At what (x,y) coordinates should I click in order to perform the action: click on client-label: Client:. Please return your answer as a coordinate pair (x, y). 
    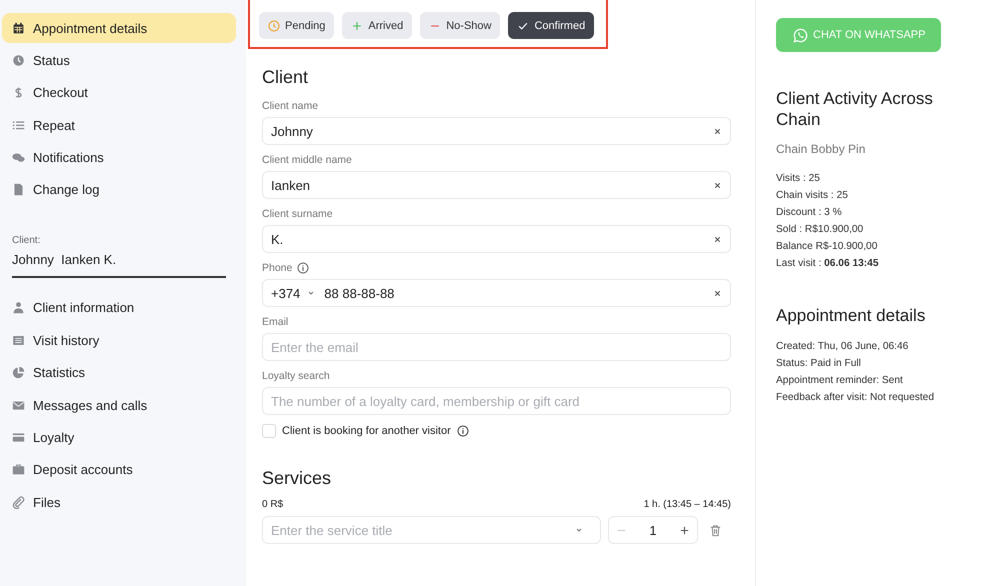
    Looking at the image, I should click on (27, 240).